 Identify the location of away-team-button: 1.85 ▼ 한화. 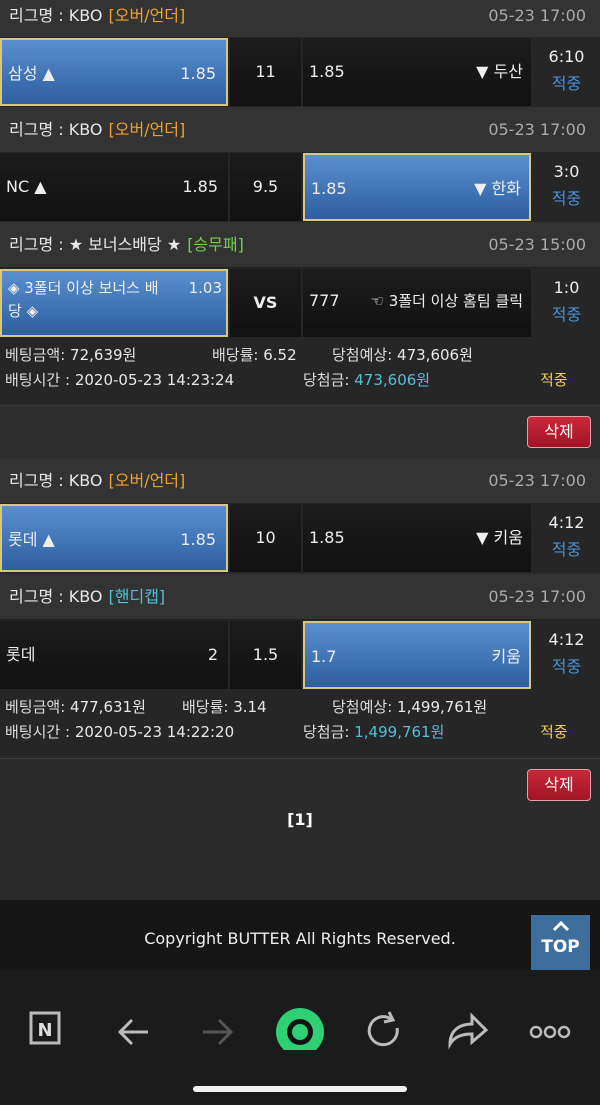
(417, 187).